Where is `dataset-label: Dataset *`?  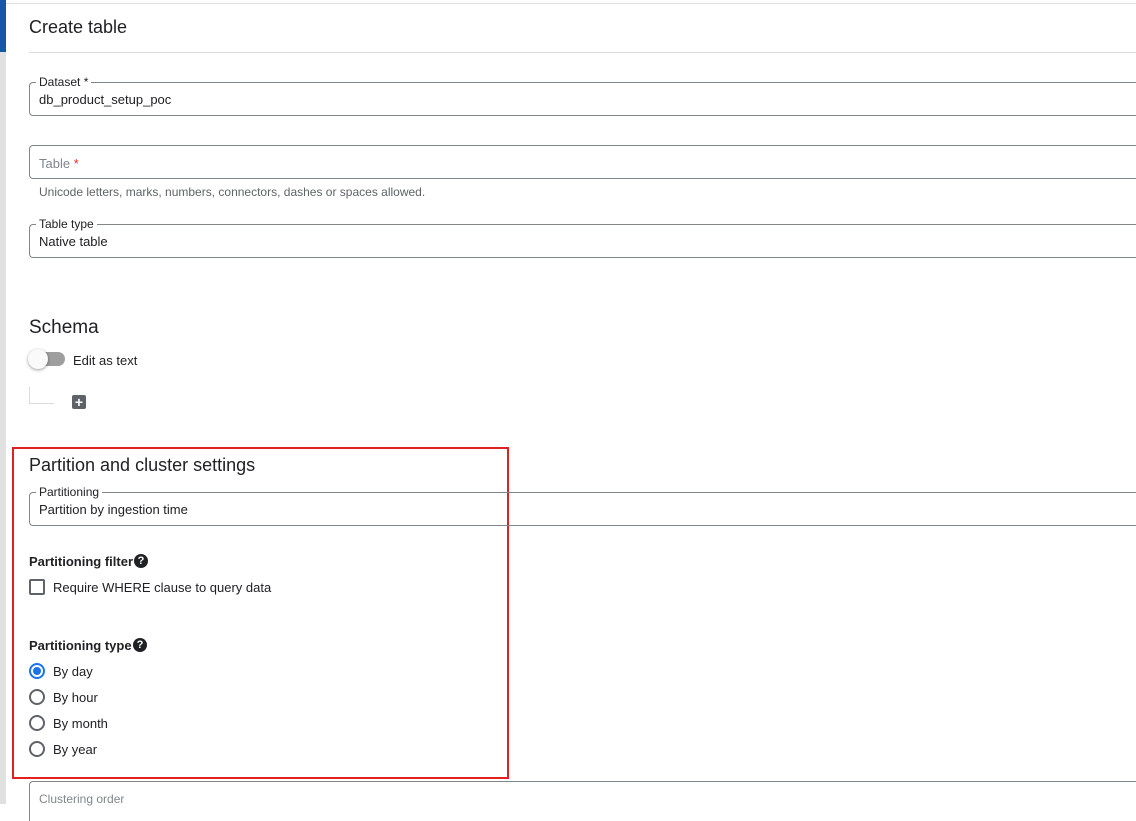
dataset-label: Dataset * is located at coordinates (64, 82).